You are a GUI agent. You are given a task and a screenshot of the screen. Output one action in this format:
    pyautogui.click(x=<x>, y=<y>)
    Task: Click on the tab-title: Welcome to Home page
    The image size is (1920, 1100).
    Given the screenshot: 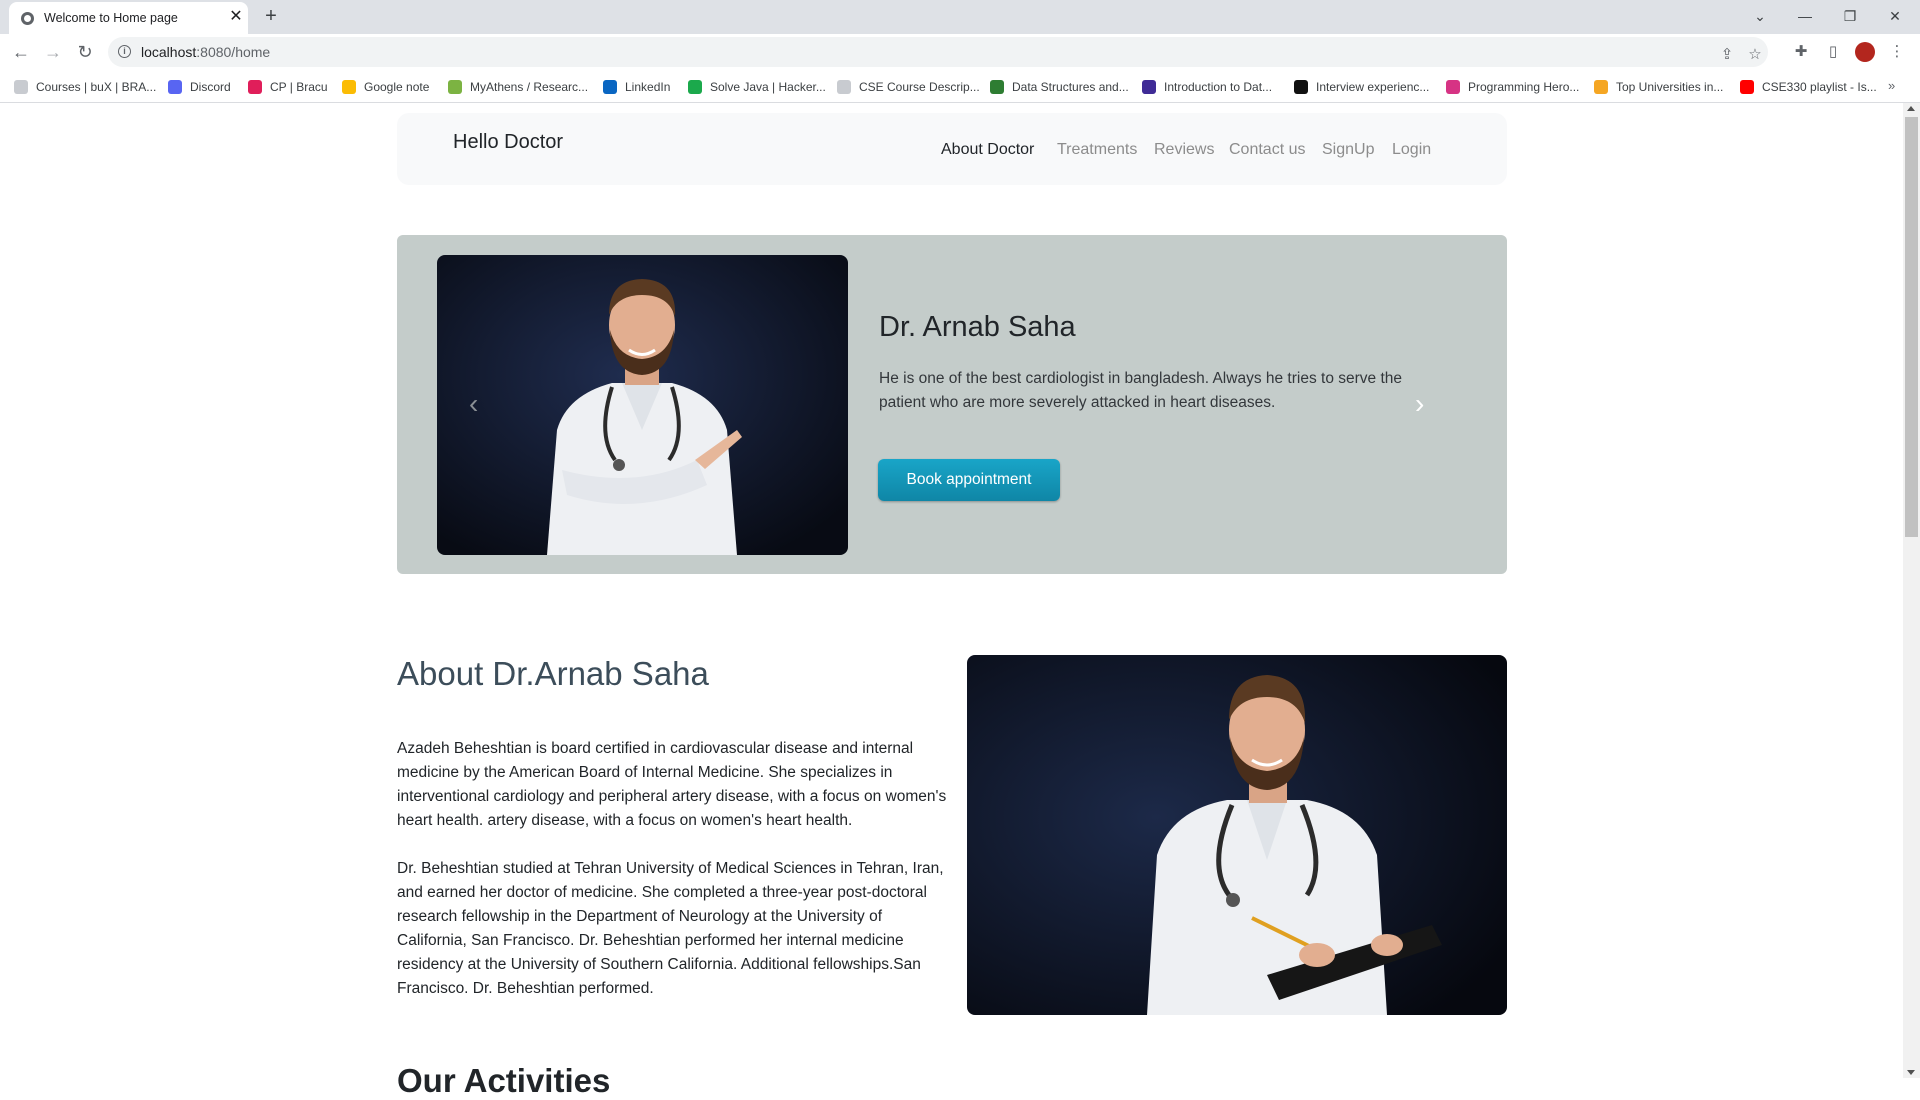 What is the action you would take?
    pyautogui.click(x=111, y=18)
    